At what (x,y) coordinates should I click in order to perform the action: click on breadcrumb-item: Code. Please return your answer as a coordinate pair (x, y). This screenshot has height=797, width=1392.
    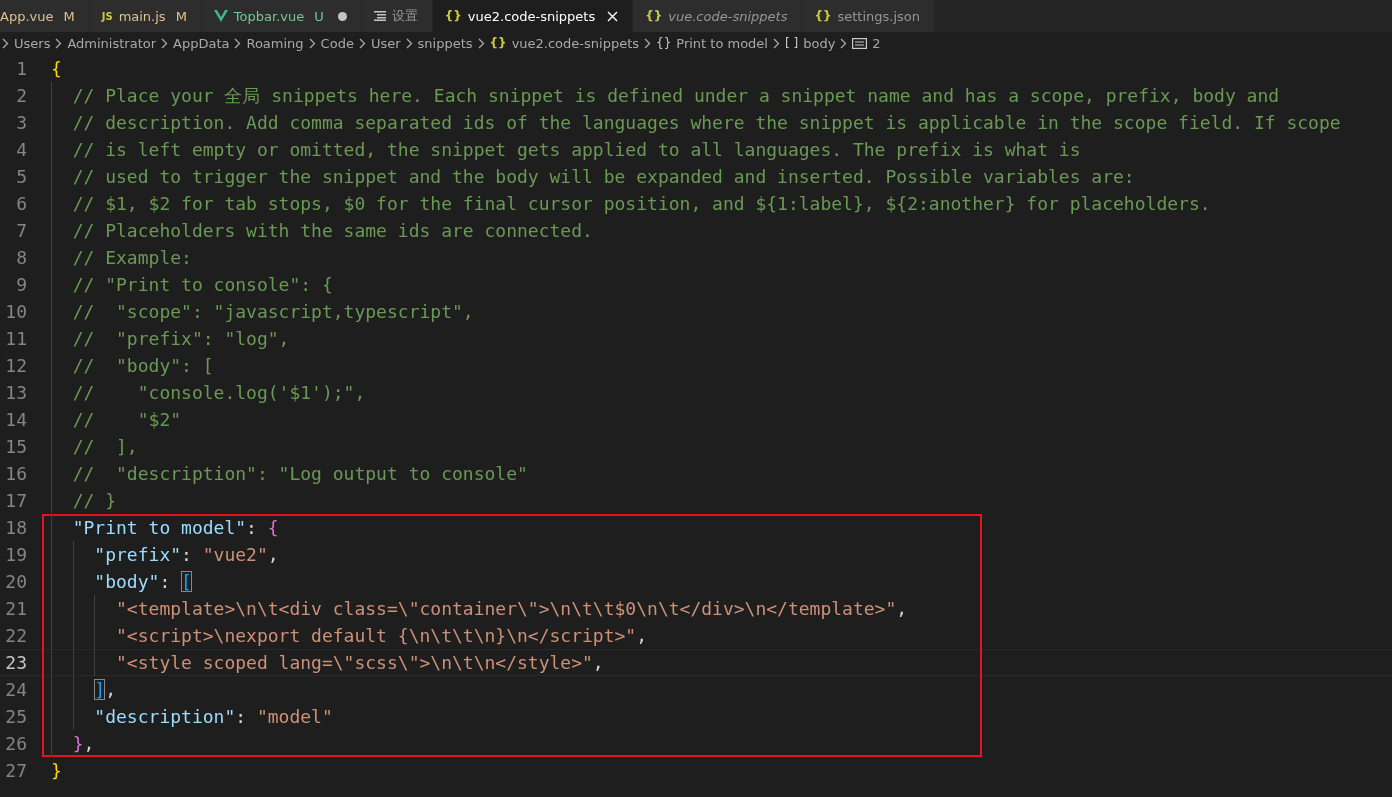
    Looking at the image, I should click on (337, 43).